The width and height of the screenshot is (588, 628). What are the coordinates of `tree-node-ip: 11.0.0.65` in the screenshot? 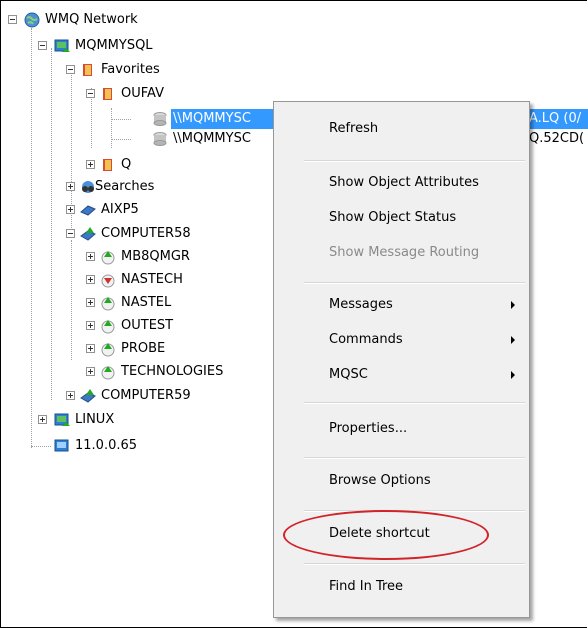 It's located at (100, 446).